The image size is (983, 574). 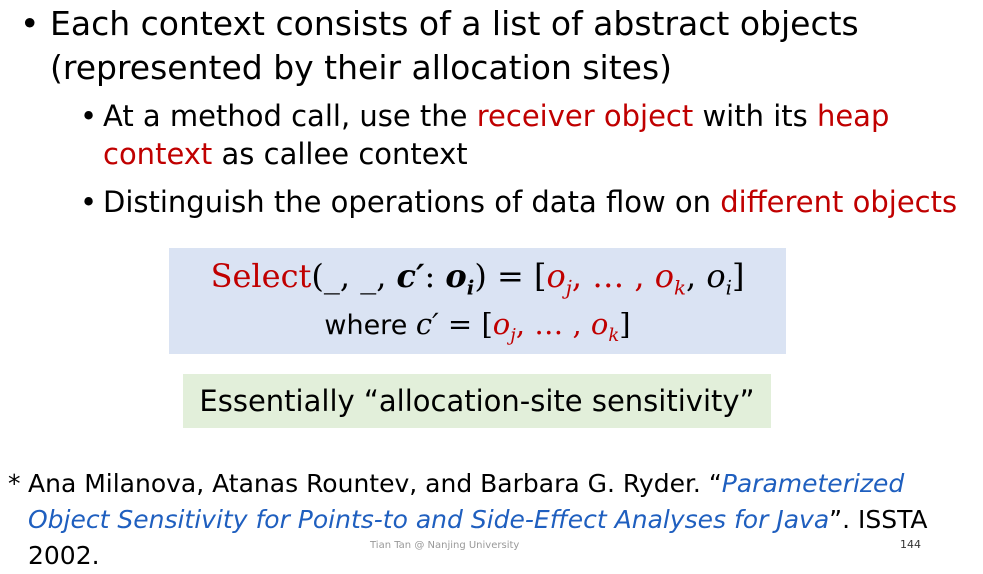 What do you see at coordinates (839, 202) in the screenshot?
I see `highlight-different-objects: different objects` at bounding box center [839, 202].